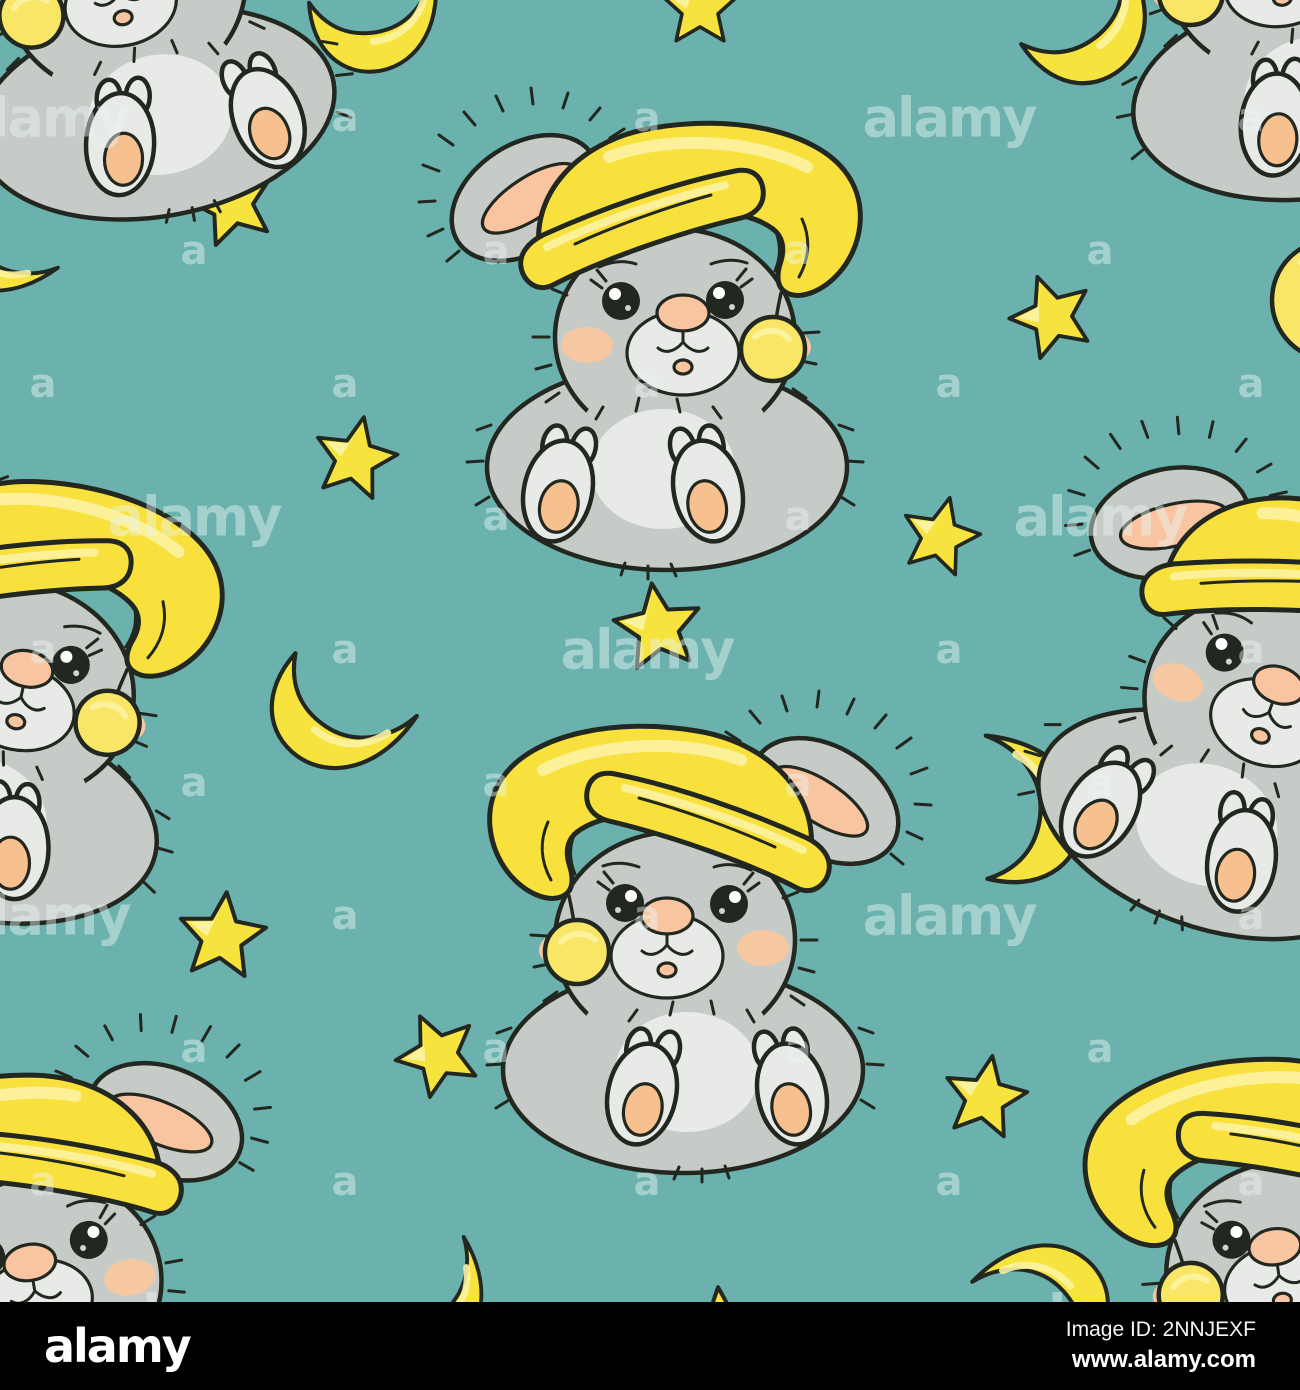  What do you see at coordinates (650, 1346) in the screenshot?
I see `footer-bar: alamy Image ID: 2NNJEXF www.alamy.com` at bounding box center [650, 1346].